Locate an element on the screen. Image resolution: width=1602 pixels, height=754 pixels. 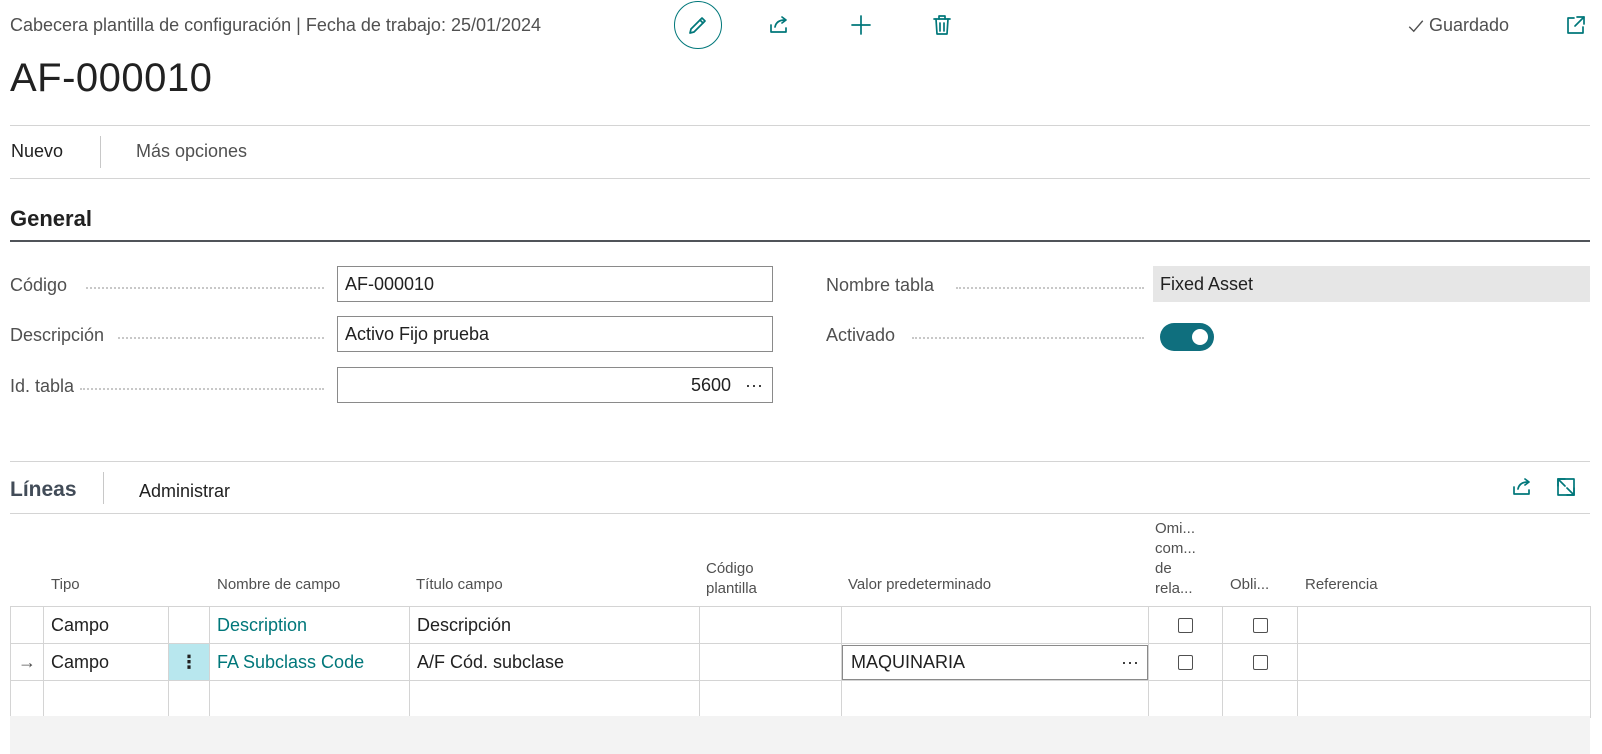
default-value-input: MAQUINARIA ··· is located at coordinates (995, 662).